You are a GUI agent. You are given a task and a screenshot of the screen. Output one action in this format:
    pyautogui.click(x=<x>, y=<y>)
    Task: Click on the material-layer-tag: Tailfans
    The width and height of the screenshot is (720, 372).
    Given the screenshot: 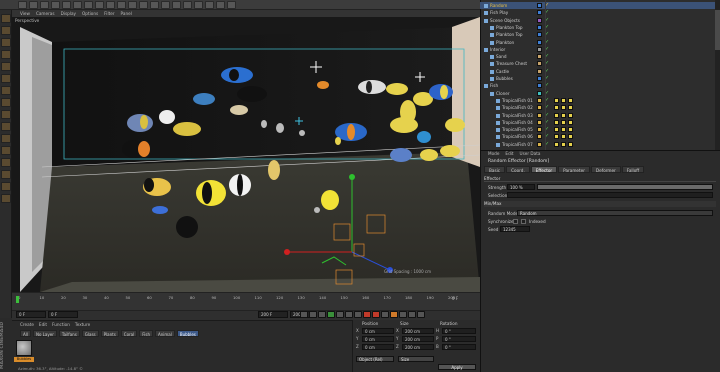 What is the action you would take?
    pyautogui.click(x=69, y=333)
    